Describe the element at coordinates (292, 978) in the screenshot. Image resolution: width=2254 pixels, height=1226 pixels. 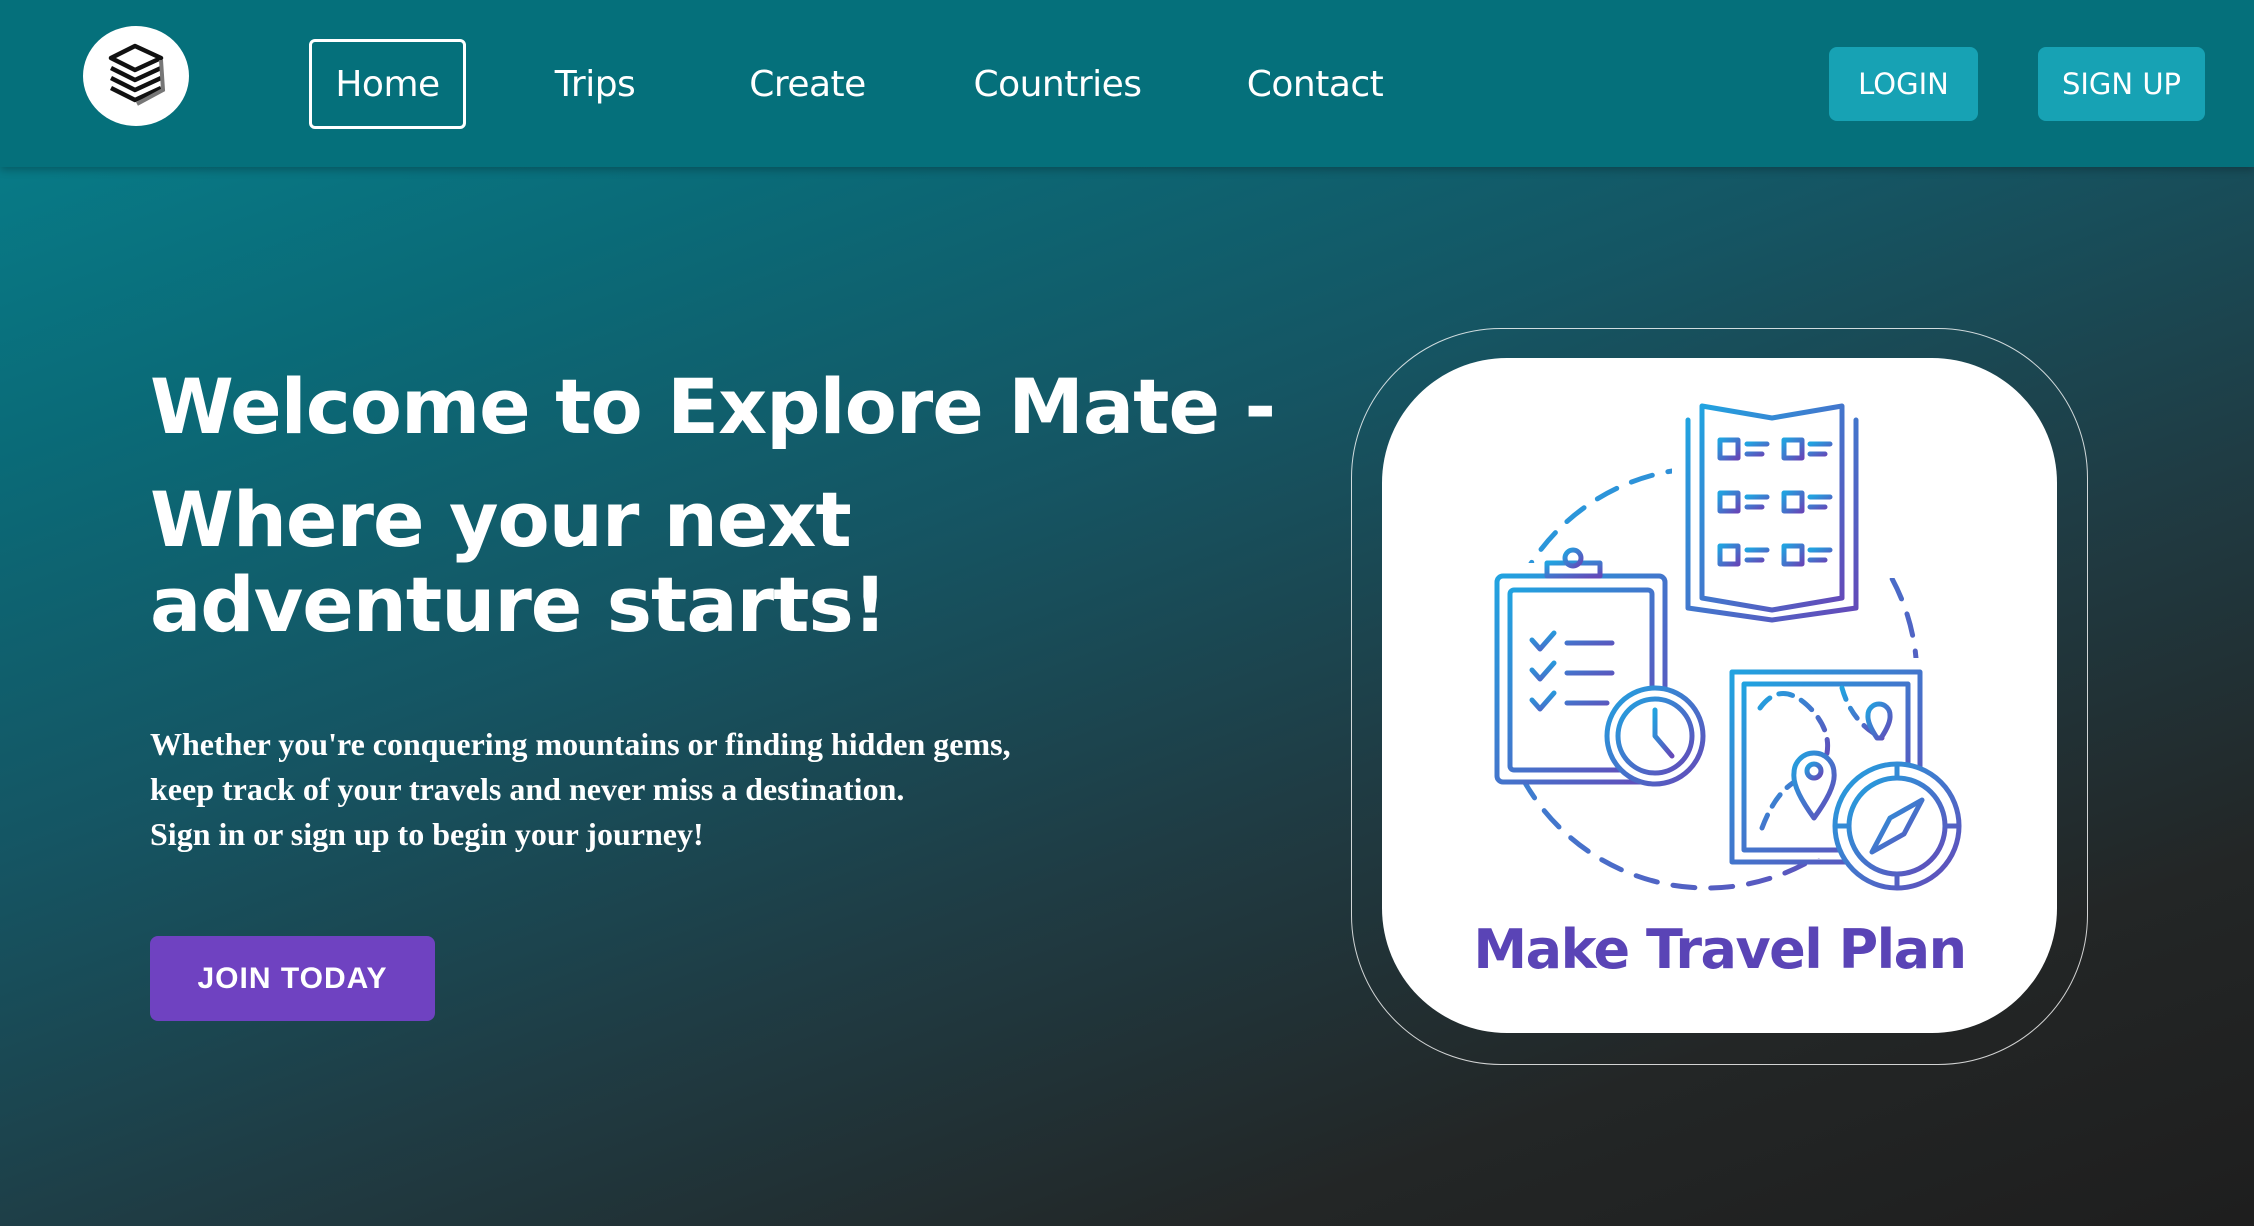
I see `join-today-button: JOIN TODAY` at that location.